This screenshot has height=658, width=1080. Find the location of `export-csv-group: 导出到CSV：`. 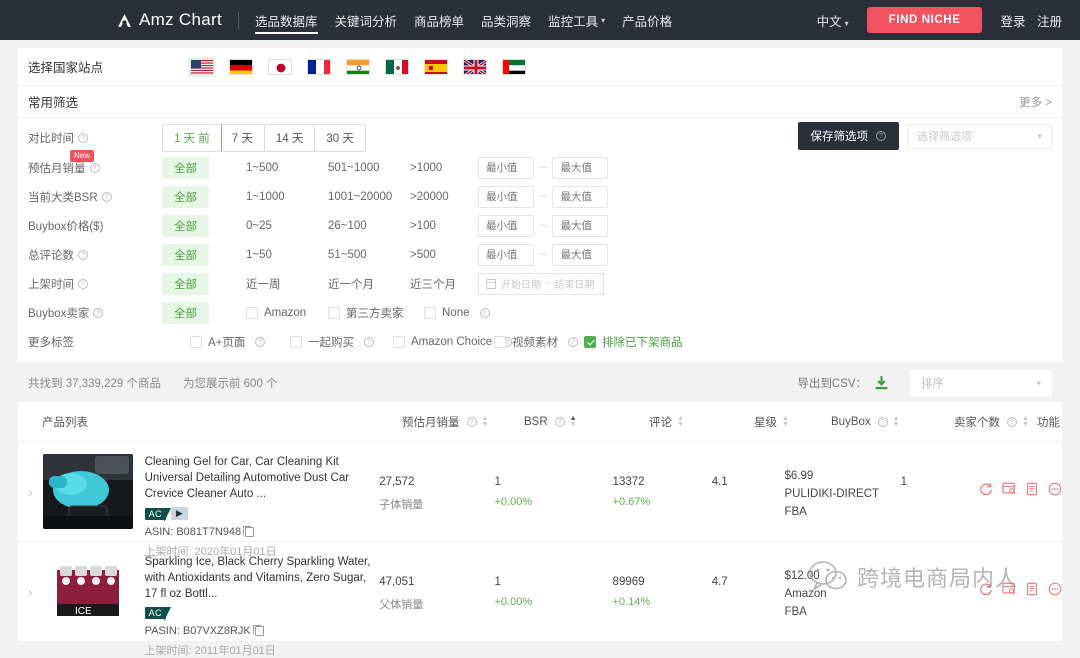

export-csv-group: 导出到CSV： is located at coordinates (842, 383).